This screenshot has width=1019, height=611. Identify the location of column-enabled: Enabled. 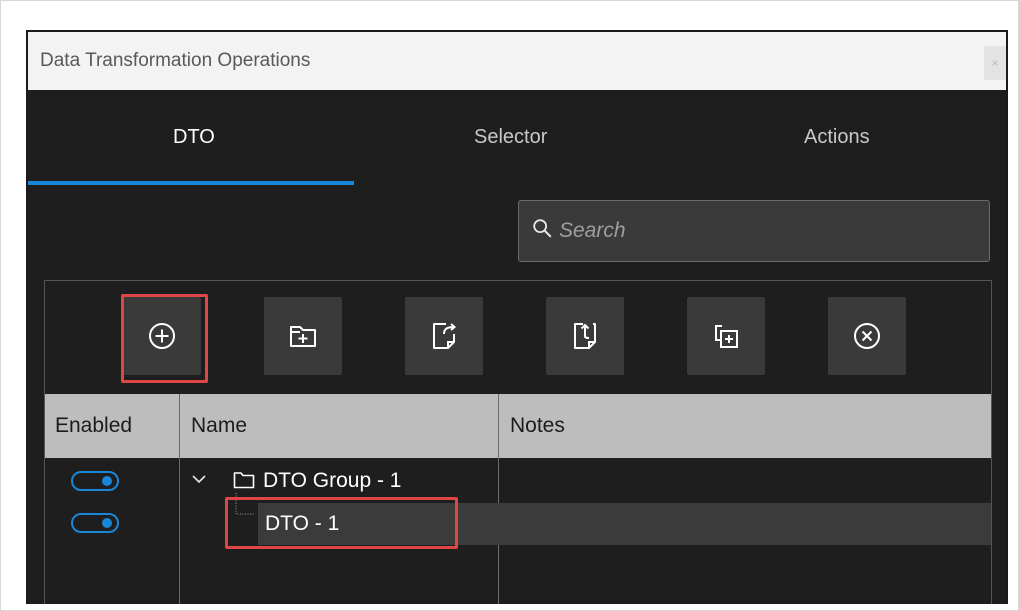
(93, 426).